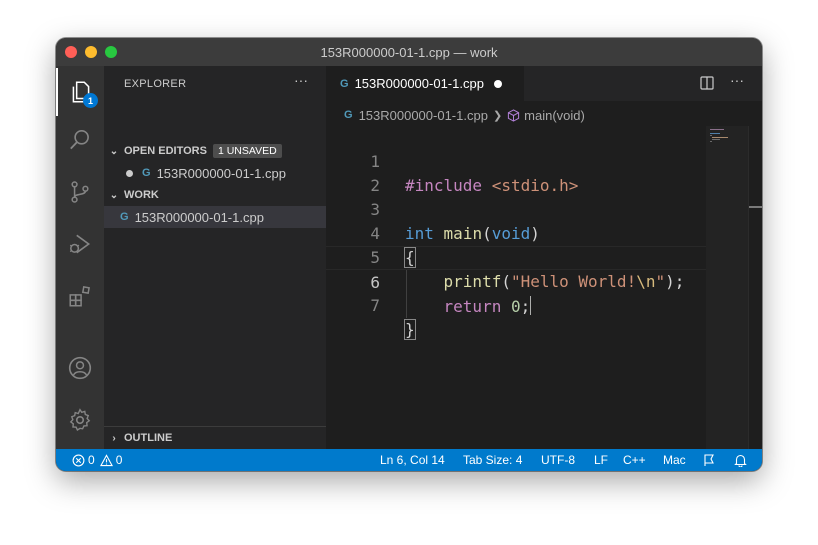 Image resolution: width=818 pixels, height=545 pixels. Describe the element at coordinates (148, 438) in the screenshot. I see `outline-label: OUTLINE` at that location.